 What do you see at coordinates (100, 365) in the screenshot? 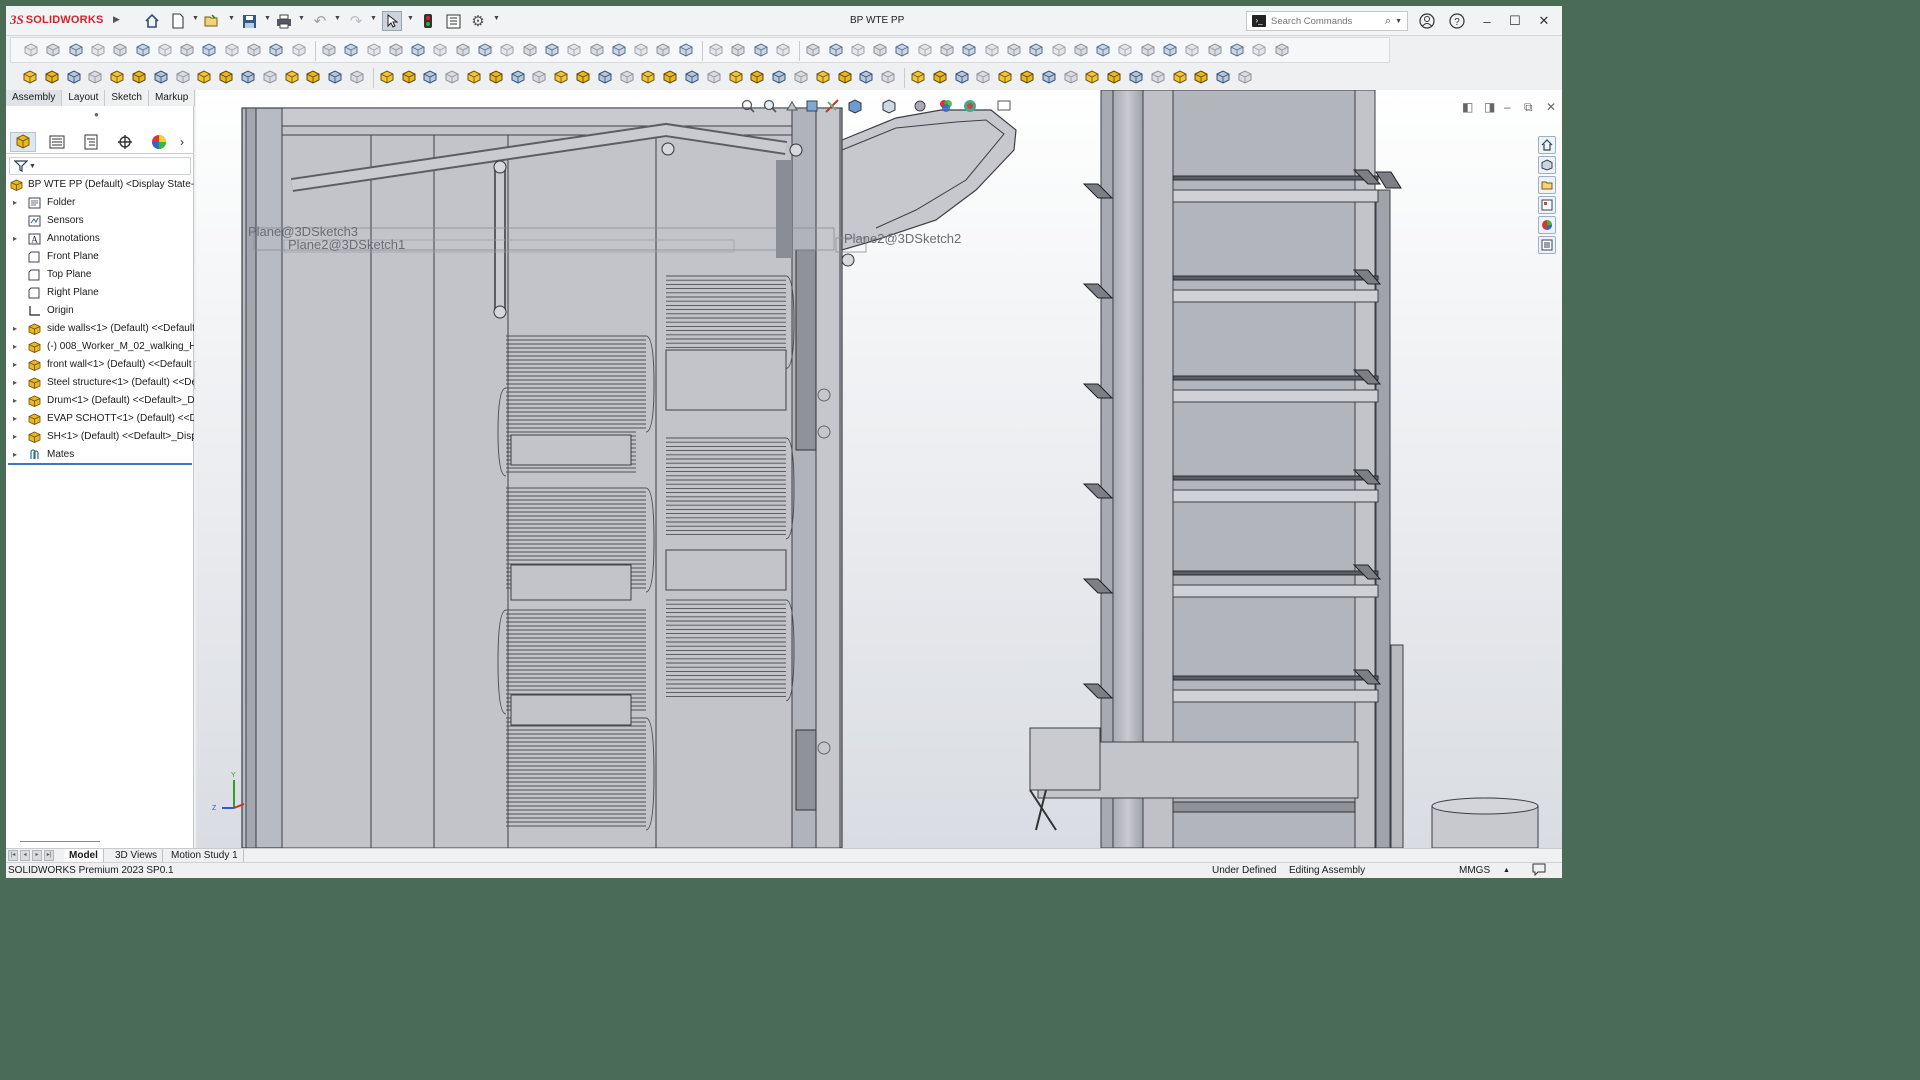
I see `tree-item: ▸ front wall<1> (Default) <<Default` at bounding box center [100, 365].